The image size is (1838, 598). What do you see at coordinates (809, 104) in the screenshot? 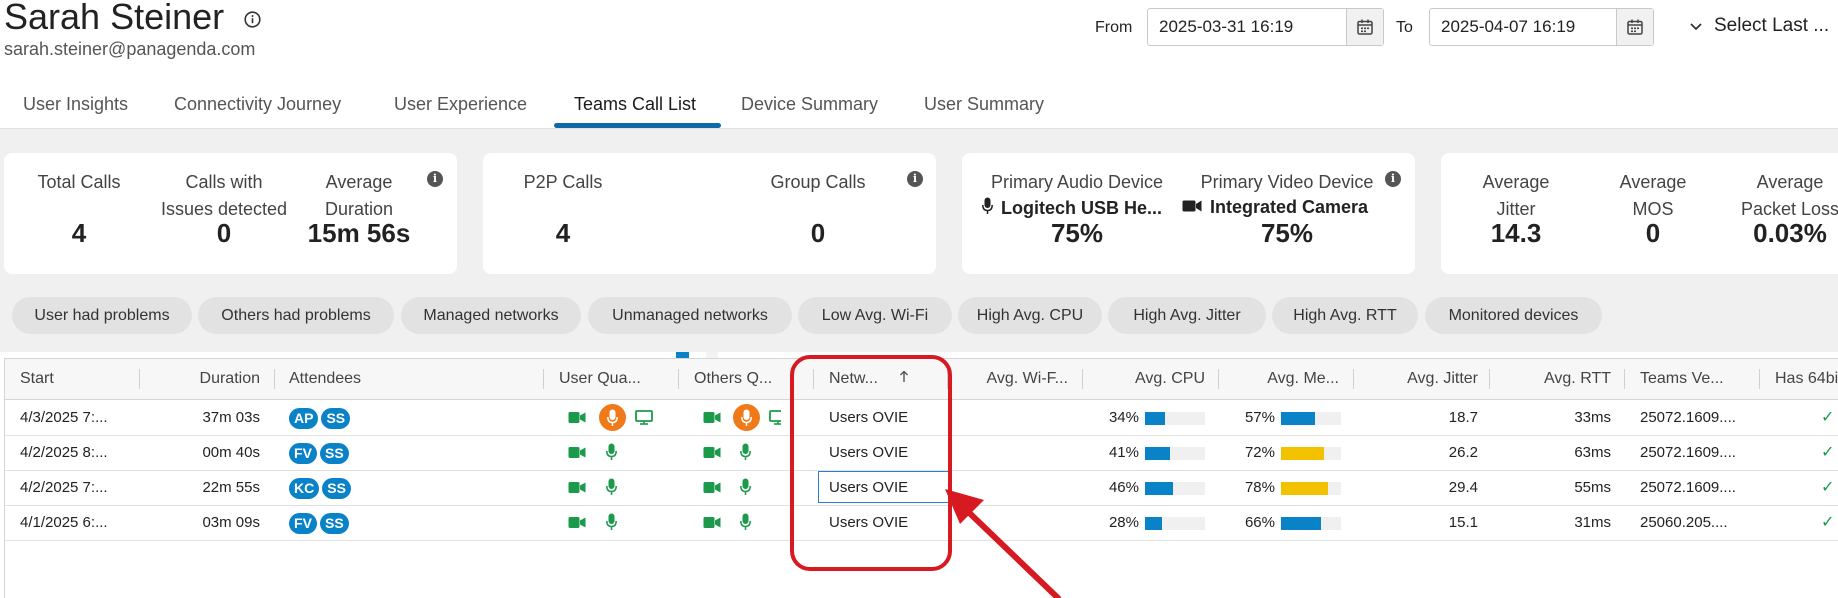
I see `tab-device-summary: Device Summary` at bounding box center [809, 104].